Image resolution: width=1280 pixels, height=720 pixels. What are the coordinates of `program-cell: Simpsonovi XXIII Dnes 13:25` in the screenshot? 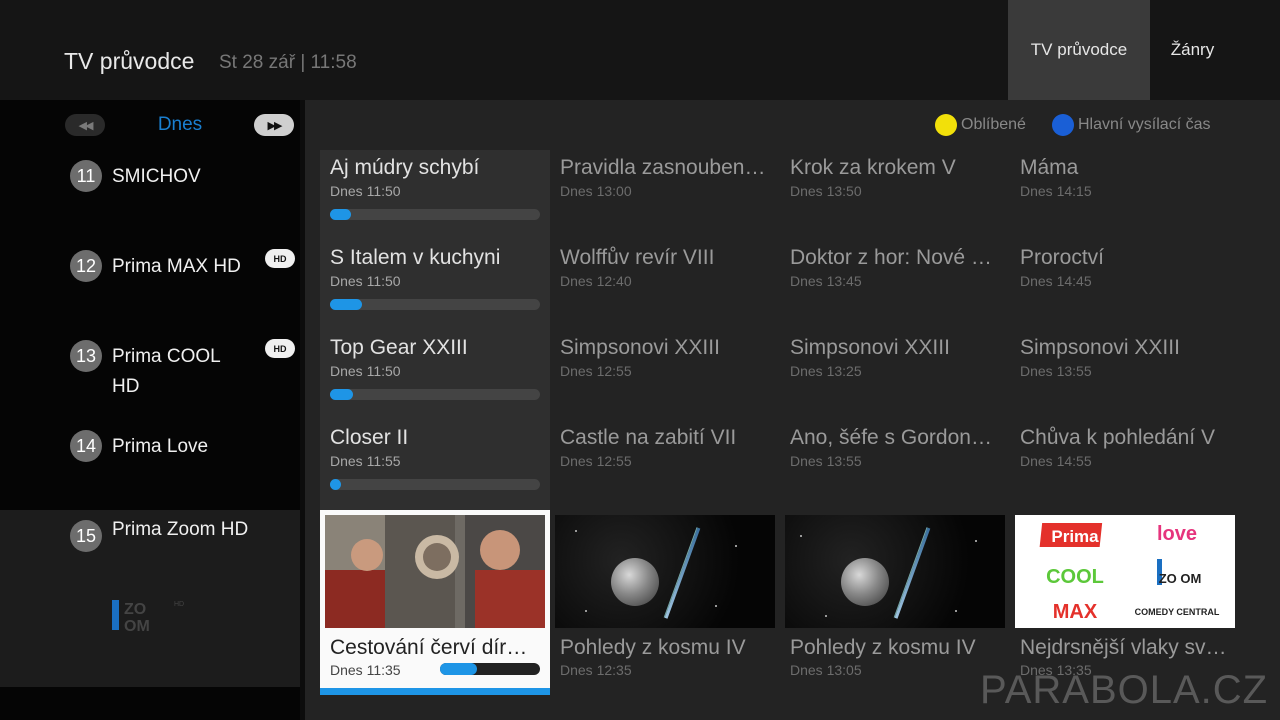 It's located at (895, 375).